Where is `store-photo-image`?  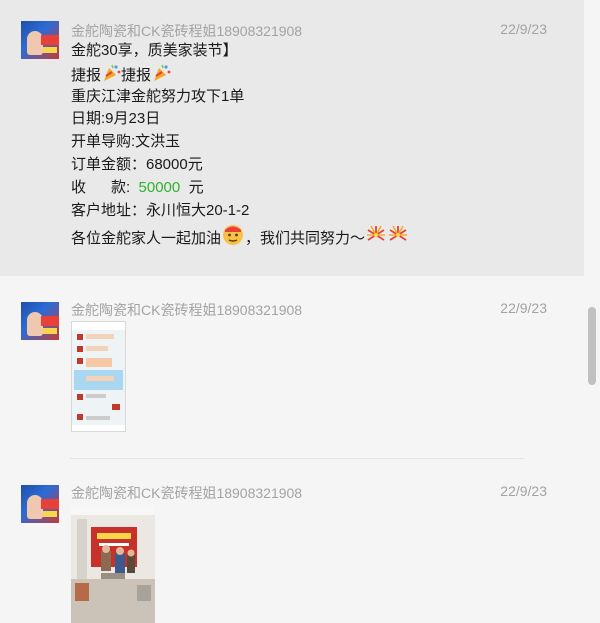
store-photo-image is located at coordinates (113, 564).